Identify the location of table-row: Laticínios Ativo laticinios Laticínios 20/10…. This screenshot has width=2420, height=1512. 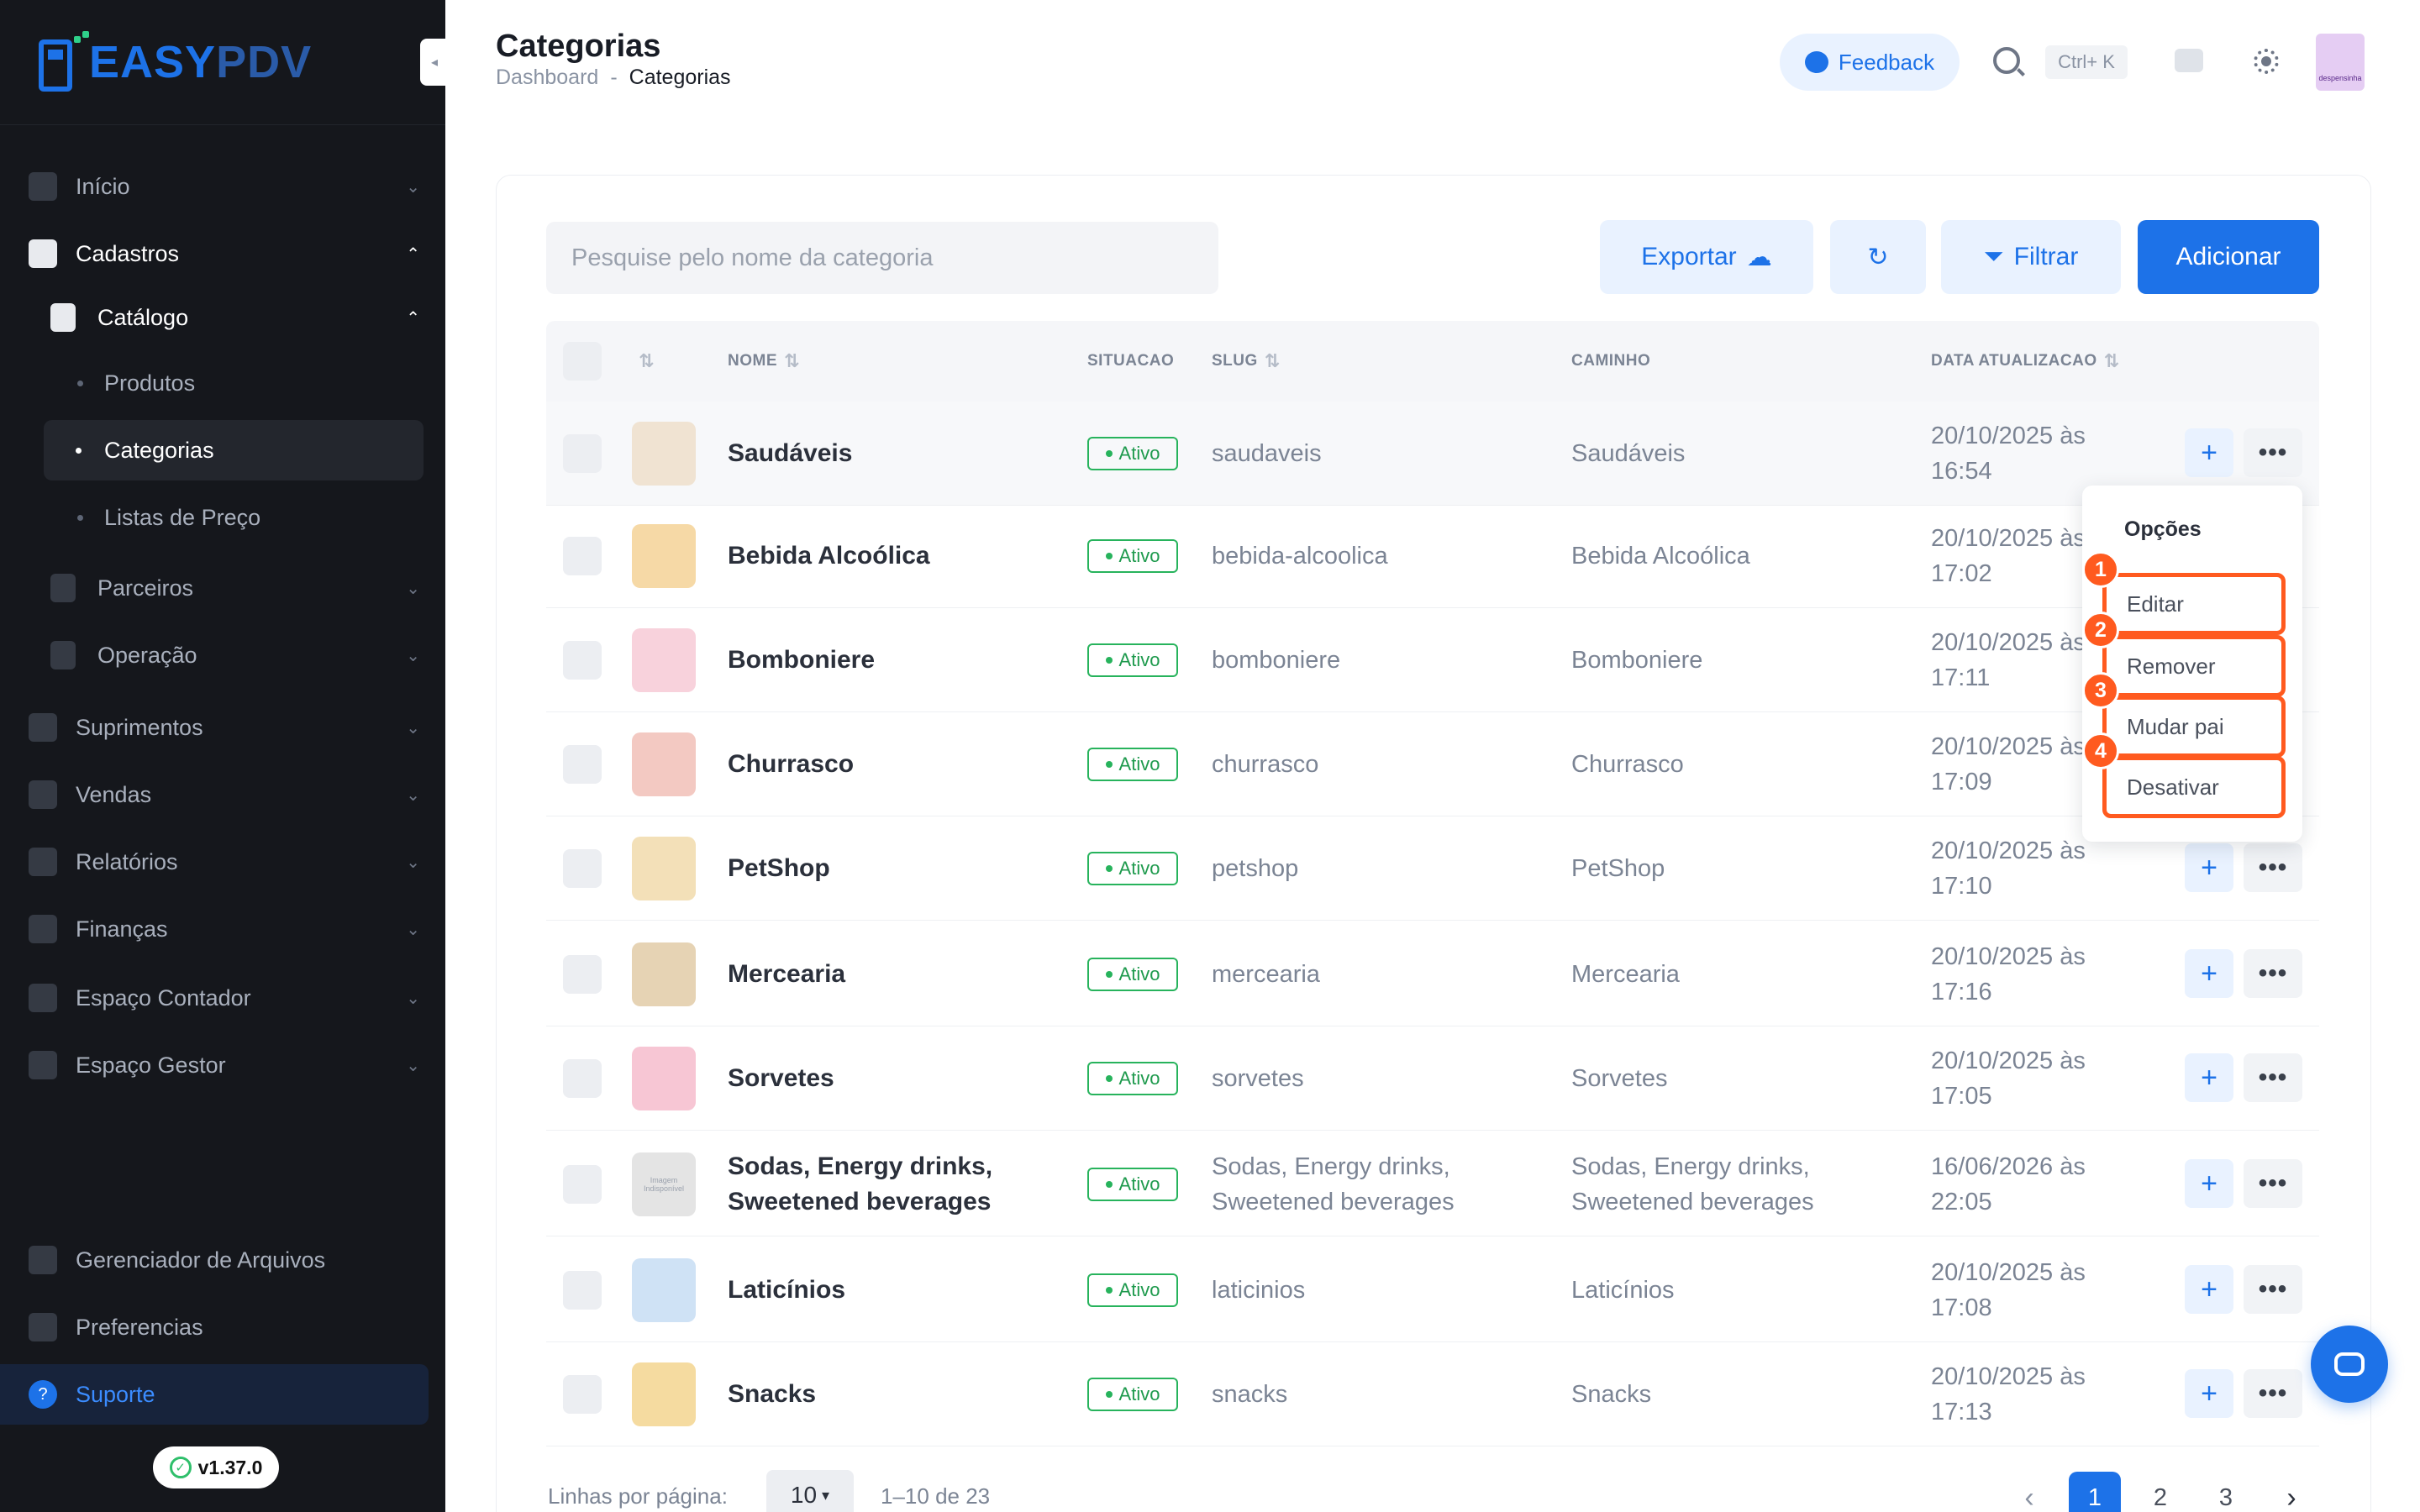
(1433, 1290).